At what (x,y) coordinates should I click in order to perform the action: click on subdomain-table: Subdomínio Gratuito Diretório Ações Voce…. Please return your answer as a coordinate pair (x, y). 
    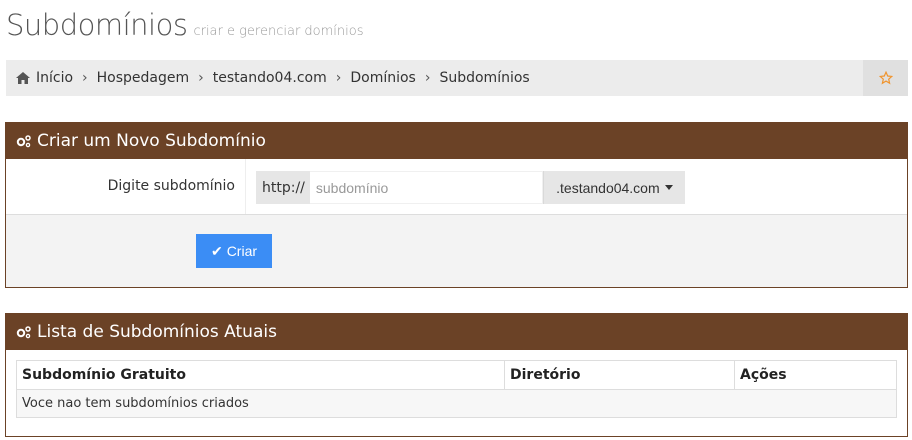
    Looking at the image, I should click on (456, 389).